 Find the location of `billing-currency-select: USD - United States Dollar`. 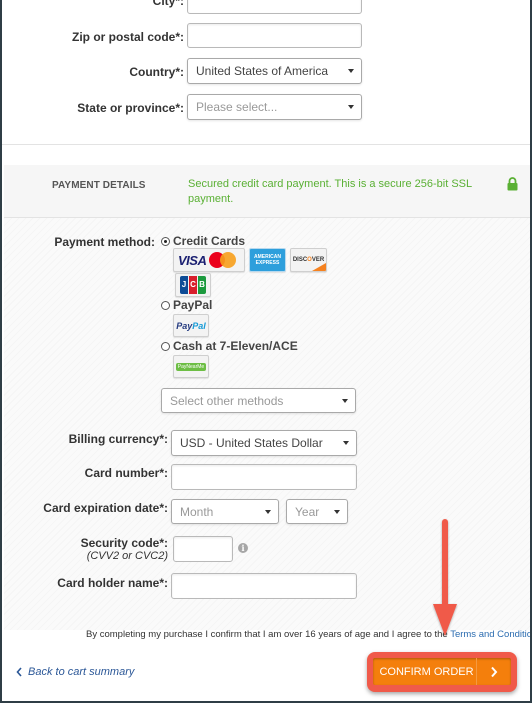

billing-currency-select: USD - United States Dollar is located at coordinates (264, 443).